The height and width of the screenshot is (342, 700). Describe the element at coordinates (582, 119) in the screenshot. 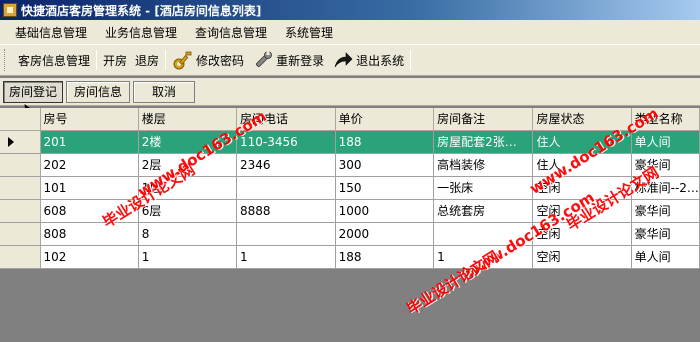

I see `column-header: 房屋状态` at that location.